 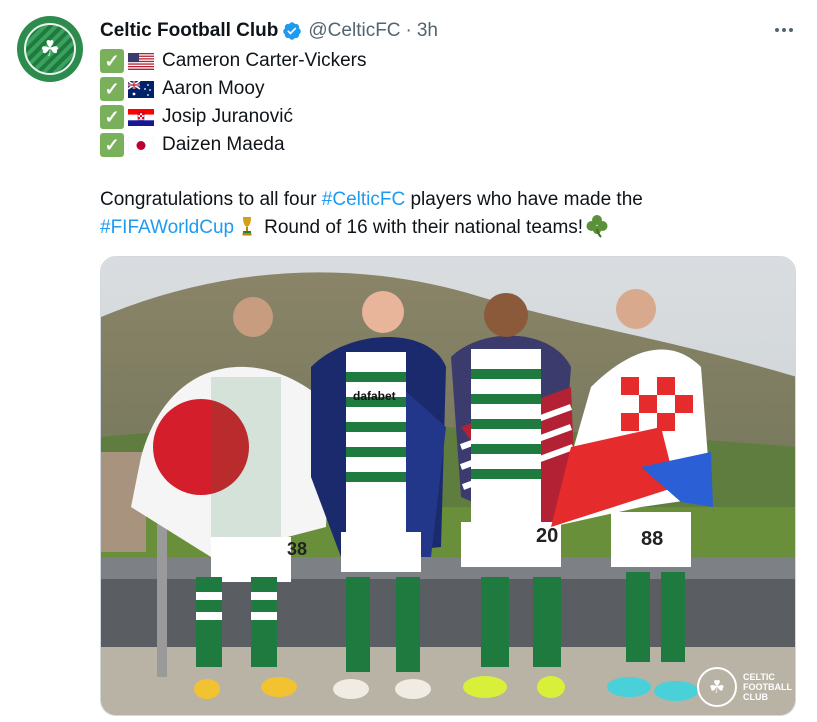 What do you see at coordinates (354, 31) in the screenshot?
I see `handle: @CelticFC` at bounding box center [354, 31].